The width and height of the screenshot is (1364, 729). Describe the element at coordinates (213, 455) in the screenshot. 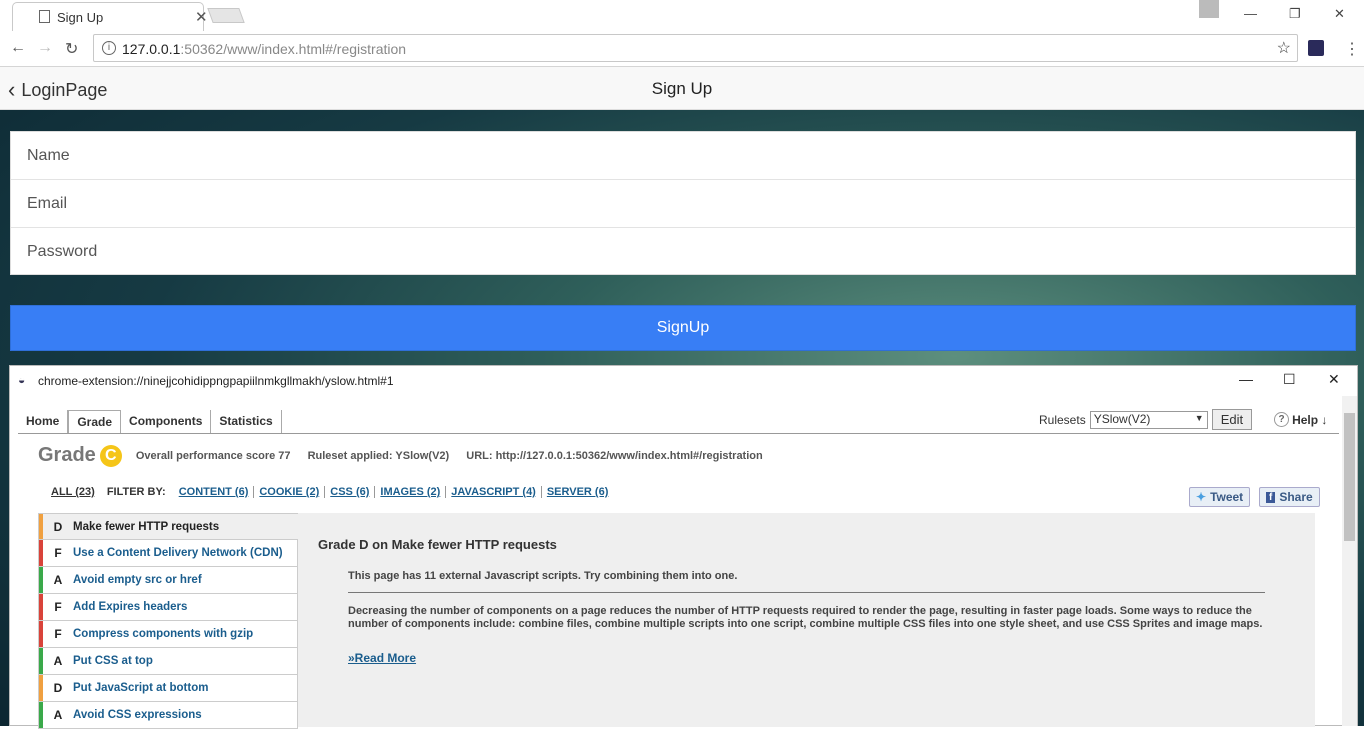

I see `overall-score: Overall performance score 77` at that location.